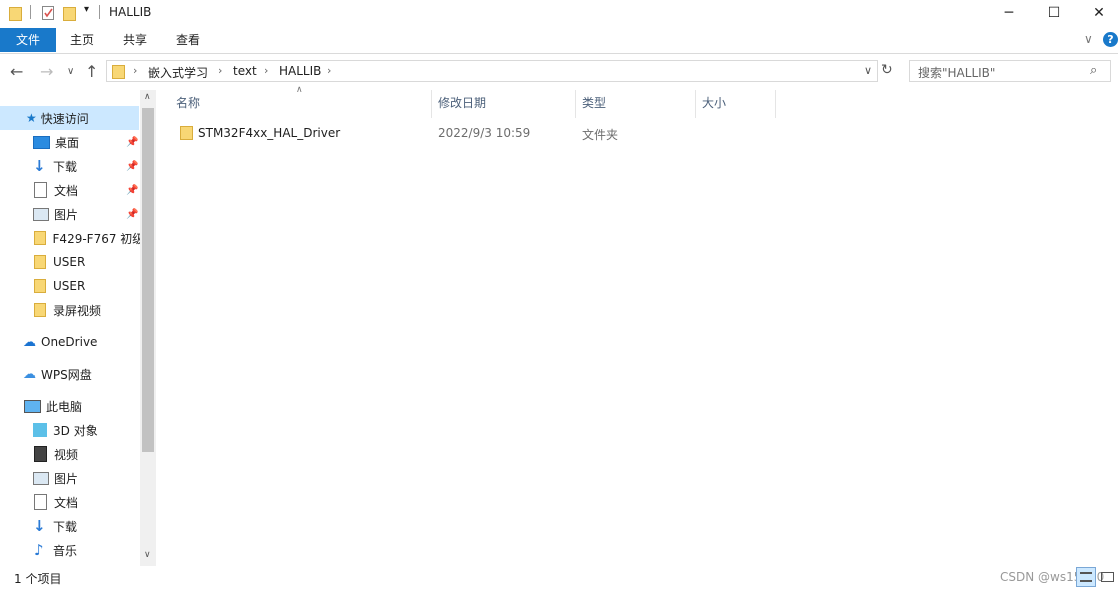 The image size is (1118, 591). Describe the element at coordinates (1110, 39) in the screenshot. I see `help-icon: ?` at that location.